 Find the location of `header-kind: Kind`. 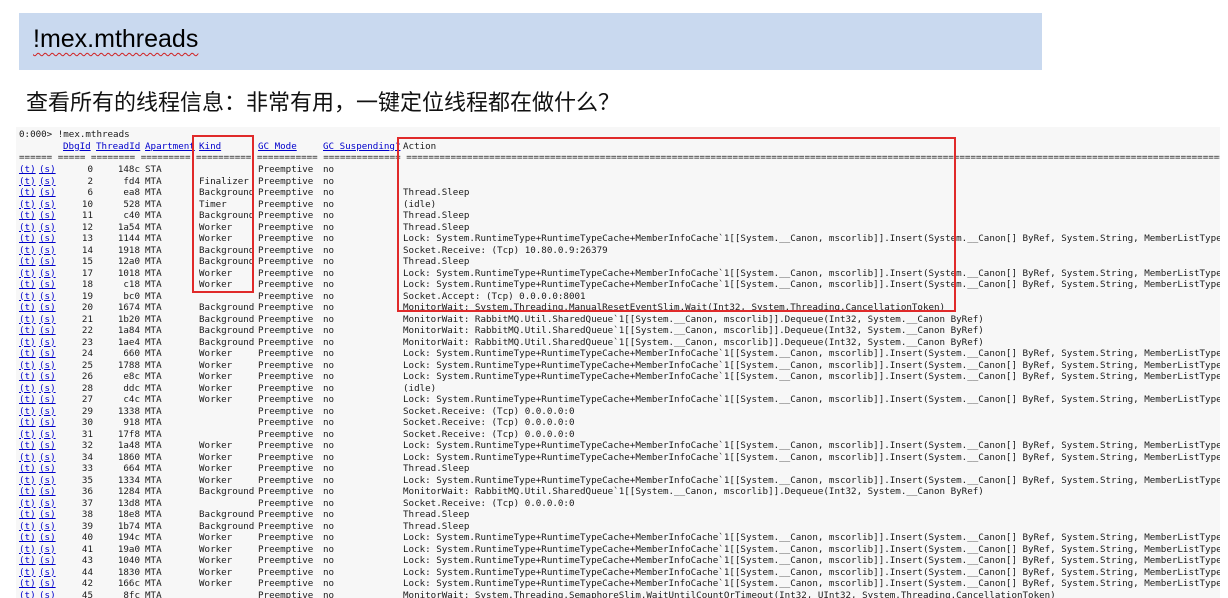

header-kind: Kind is located at coordinates (210, 147).